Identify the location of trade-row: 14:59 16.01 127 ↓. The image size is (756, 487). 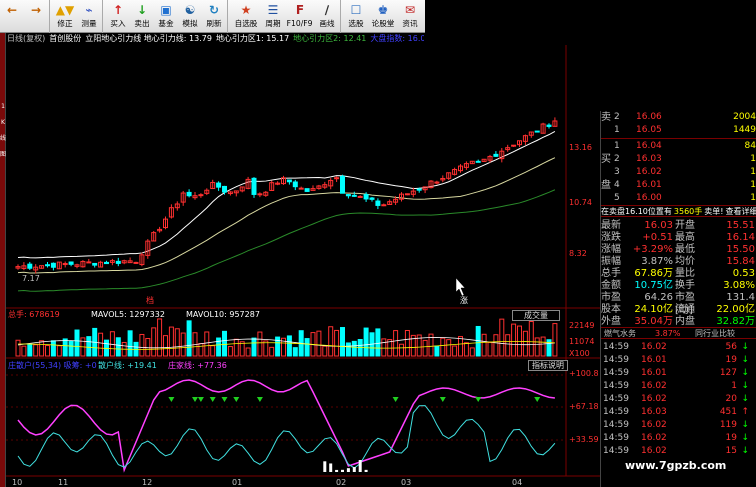
(678, 373).